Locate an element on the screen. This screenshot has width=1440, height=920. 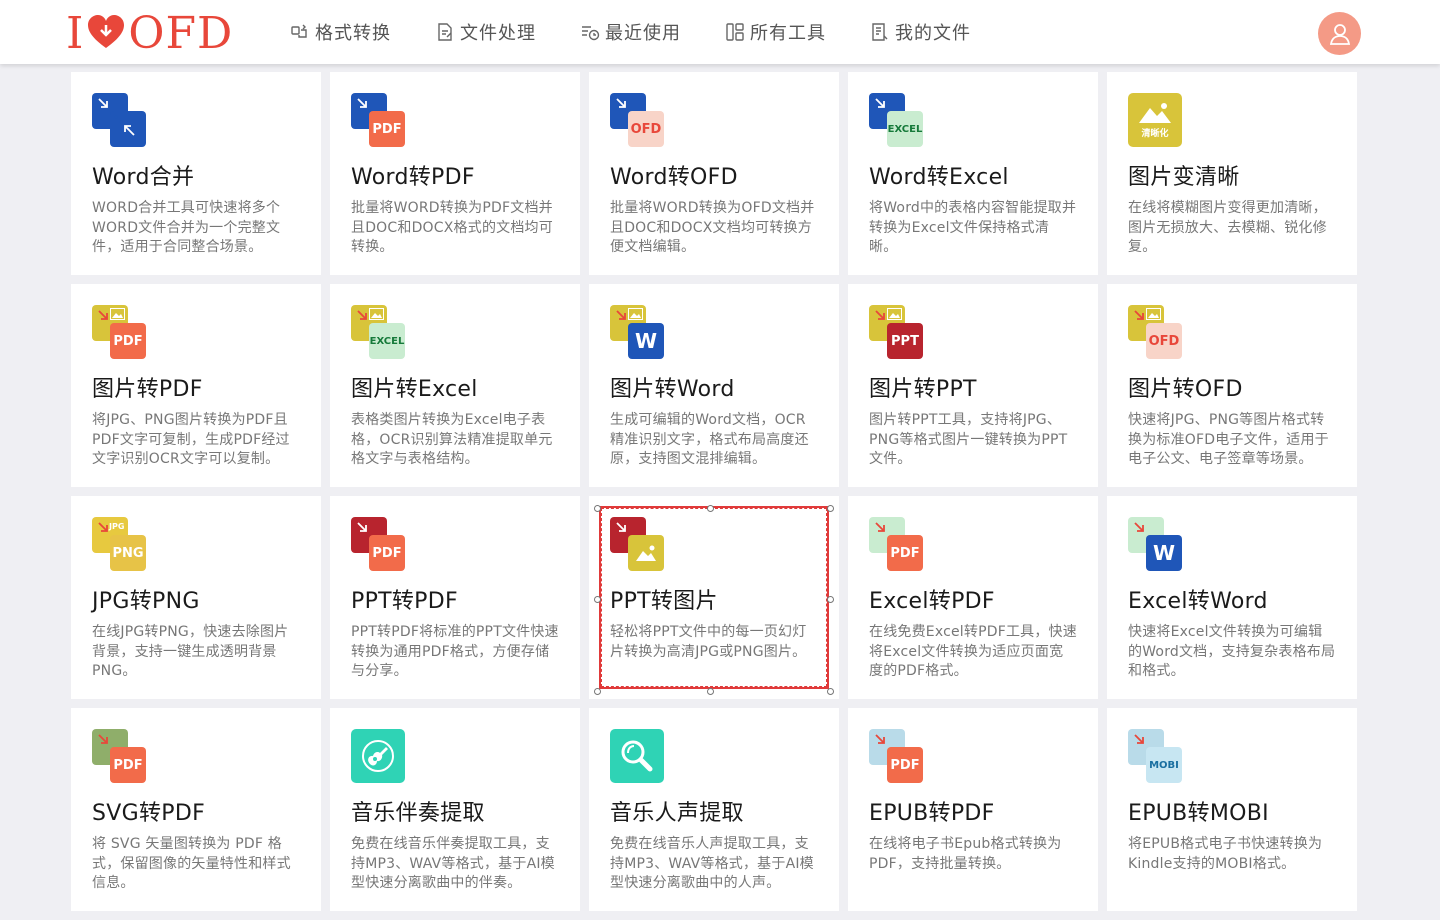
user-avatar is located at coordinates (1339, 33).